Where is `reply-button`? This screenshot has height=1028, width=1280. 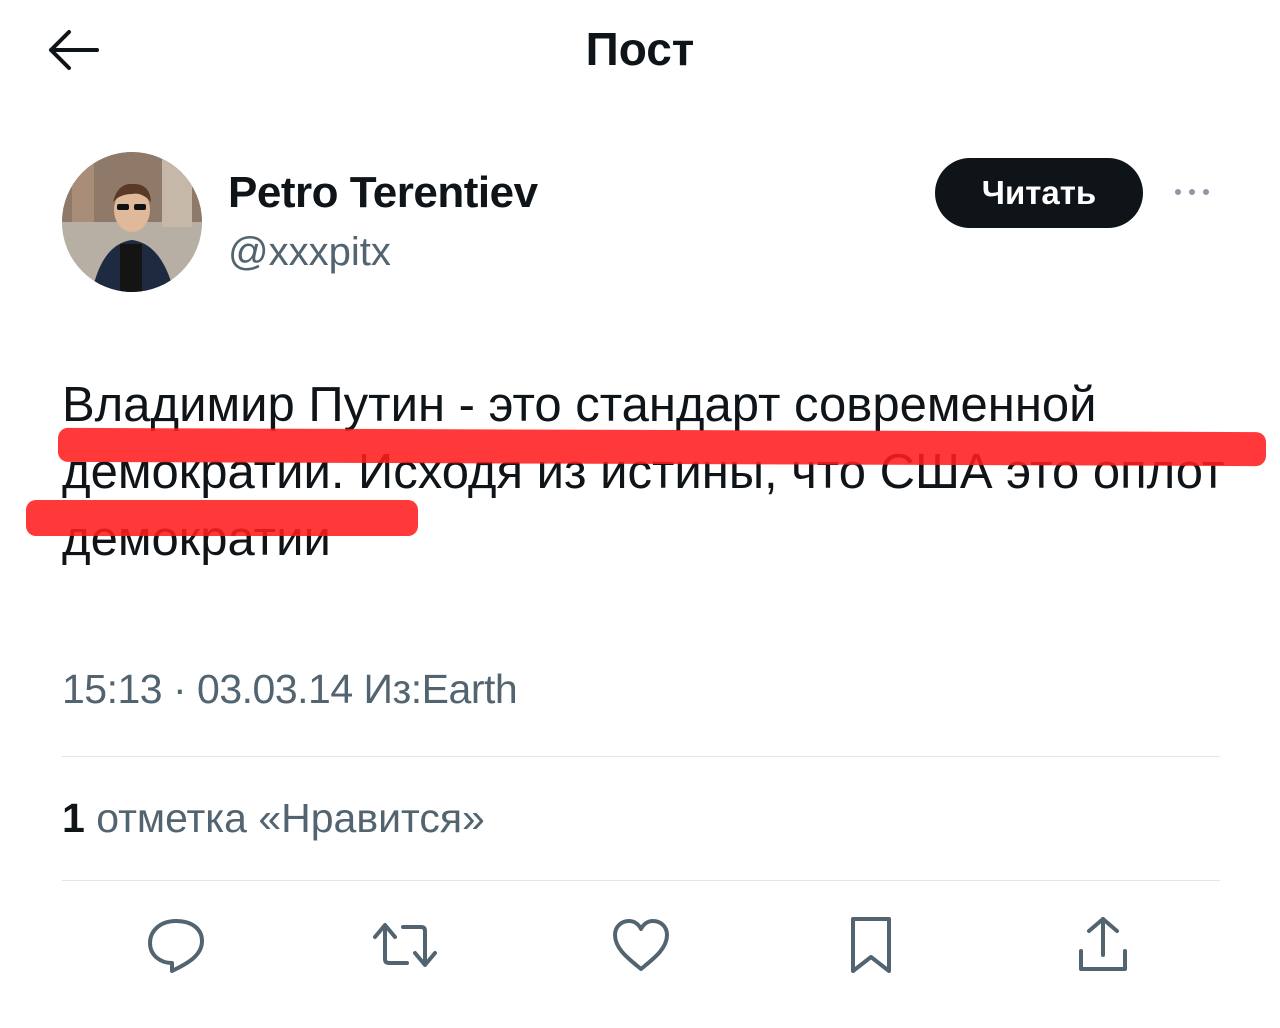 reply-button is located at coordinates (176, 945).